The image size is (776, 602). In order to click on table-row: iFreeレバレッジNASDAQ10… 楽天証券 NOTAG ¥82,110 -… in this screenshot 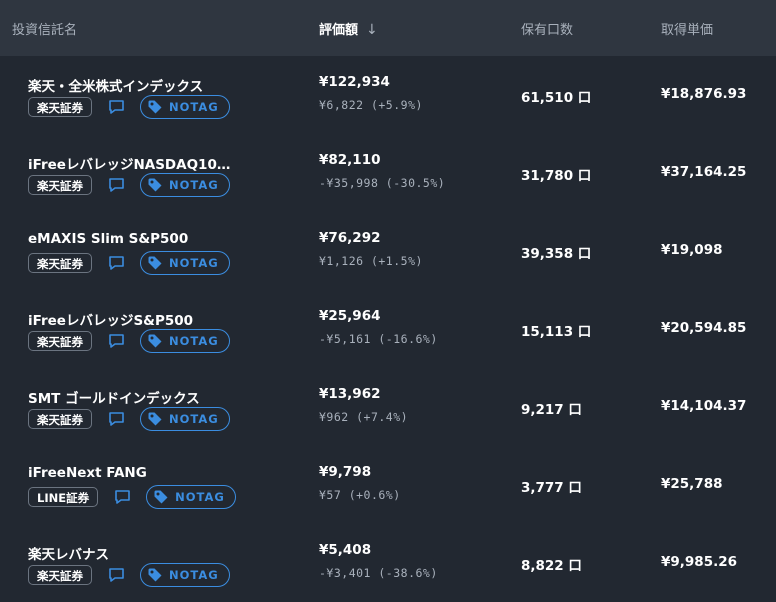, I will do `click(388, 173)`.